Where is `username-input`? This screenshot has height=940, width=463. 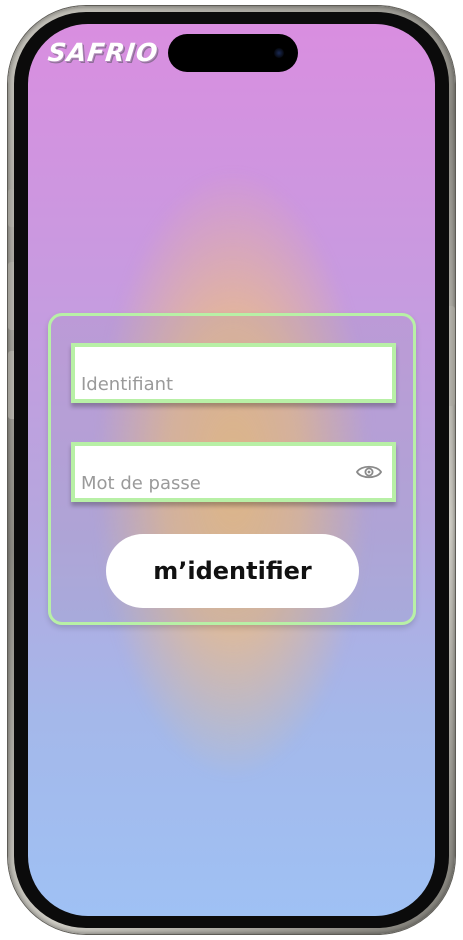 username-input is located at coordinates (233, 373).